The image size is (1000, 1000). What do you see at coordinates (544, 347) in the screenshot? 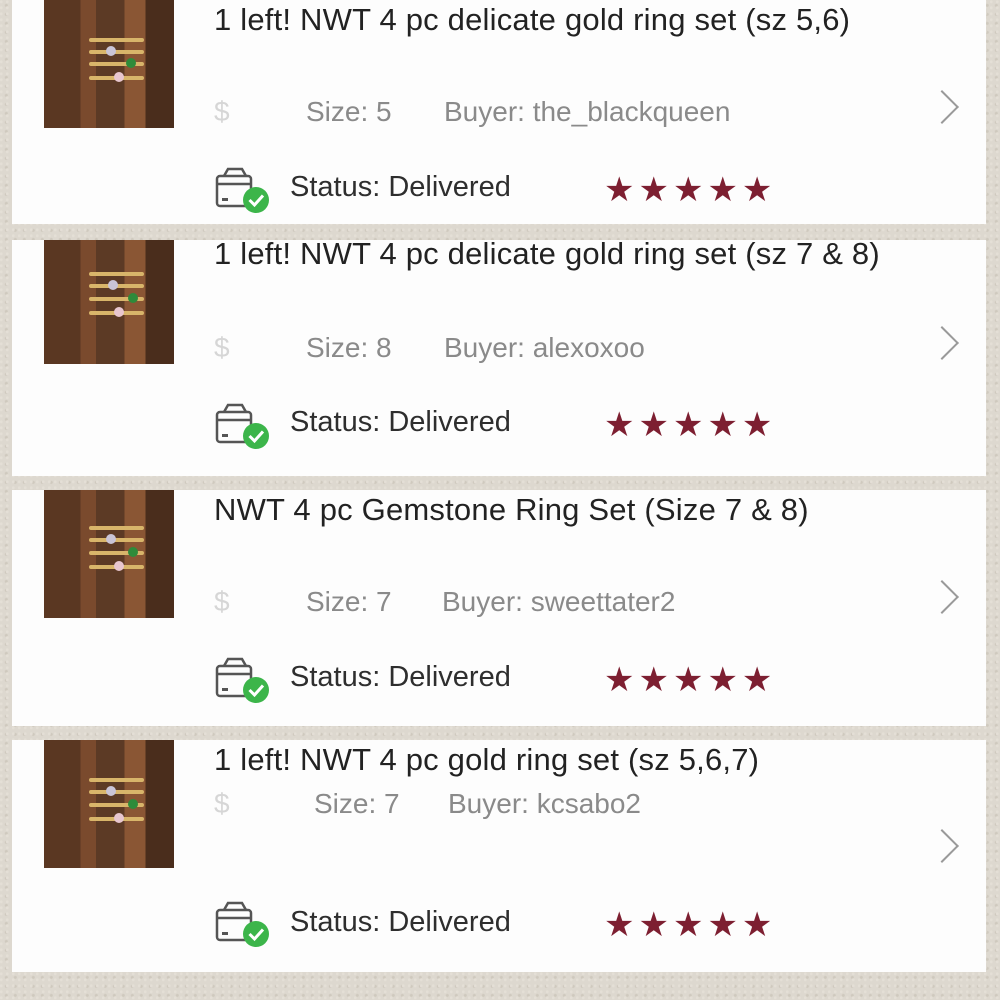
I see `buyer-label: Buyer: alexoxoo` at bounding box center [544, 347].